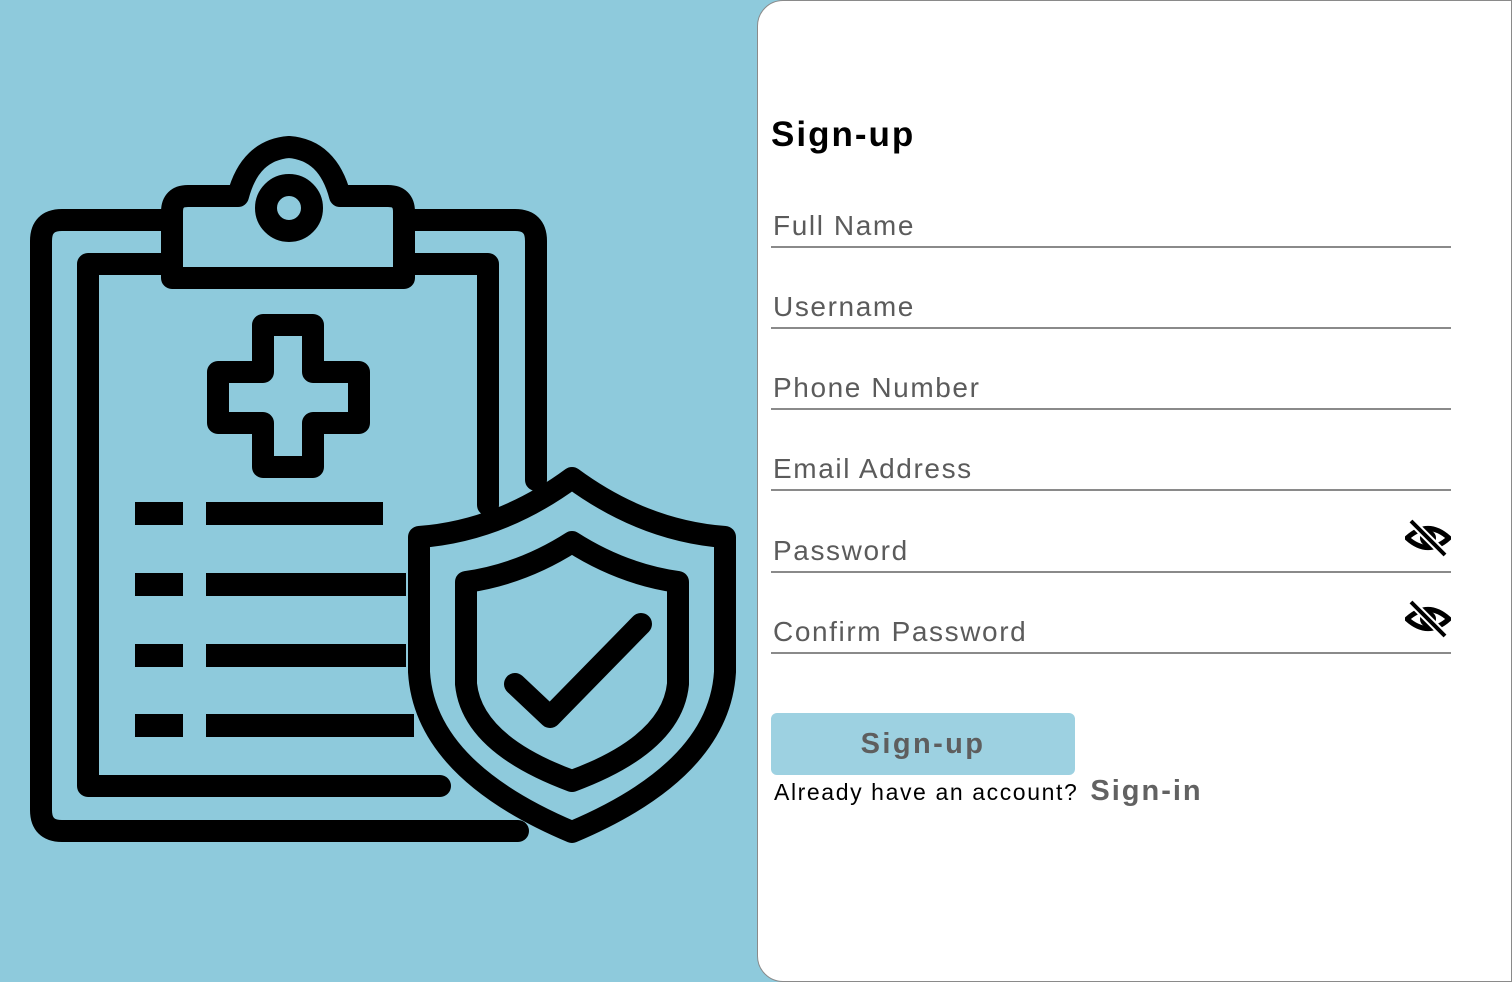  Describe the element at coordinates (1083, 551) in the screenshot. I see `password-input` at that location.